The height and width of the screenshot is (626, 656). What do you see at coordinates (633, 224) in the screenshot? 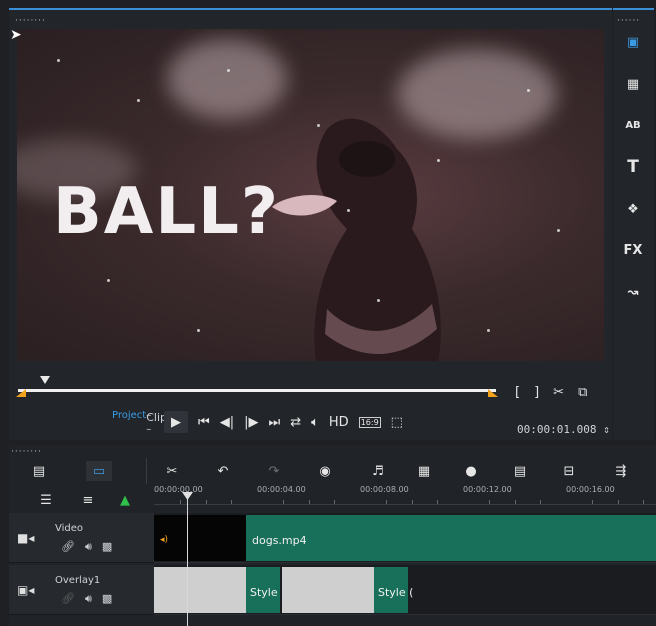
I see `library-toolbar: ······ ▣ ▦ AB T ❖ FX ↝` at bounding box center [633, 224].